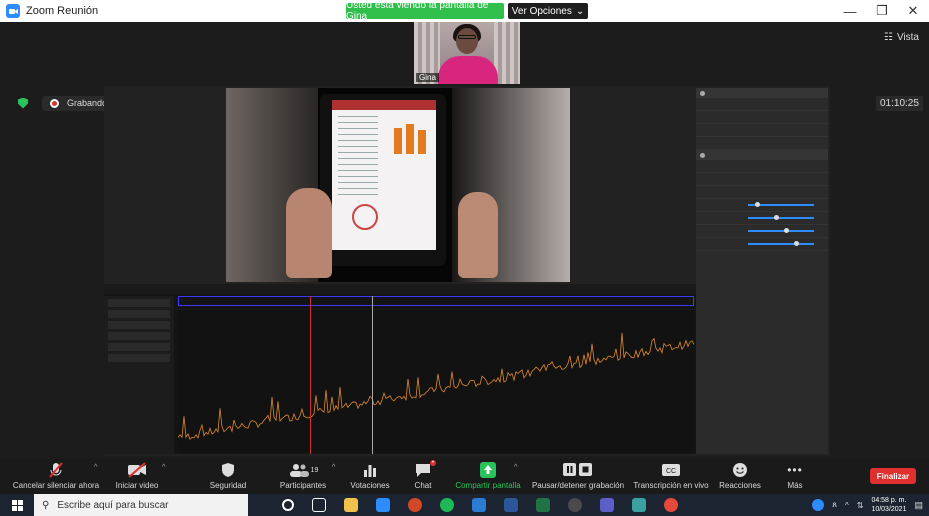  What do you see at coordinates (913, 11) in the screenshot?
I see `close-button: ✕` at bounding box center [913, 11].